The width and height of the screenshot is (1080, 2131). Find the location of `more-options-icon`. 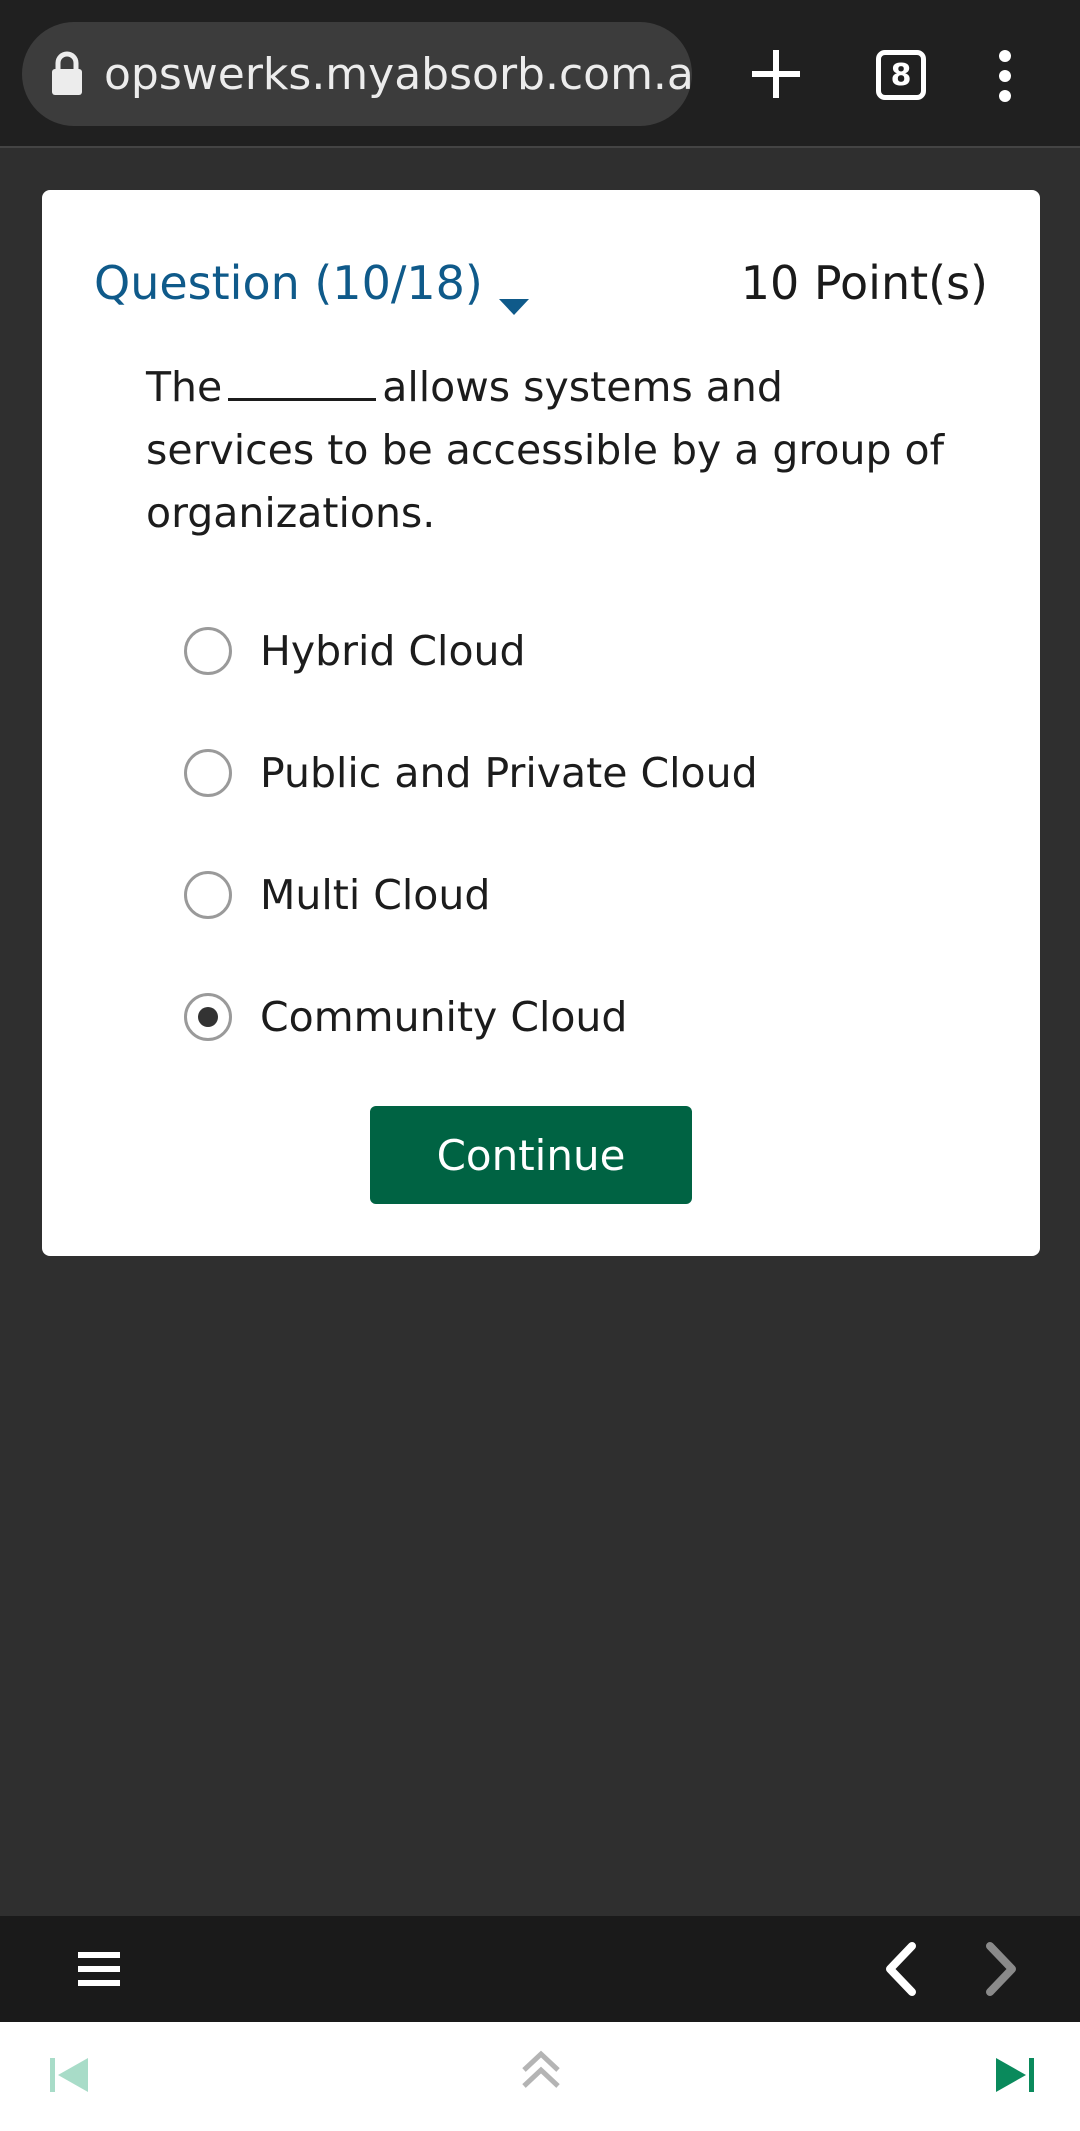

more-options-icon is located at coordinates (1005, 76).